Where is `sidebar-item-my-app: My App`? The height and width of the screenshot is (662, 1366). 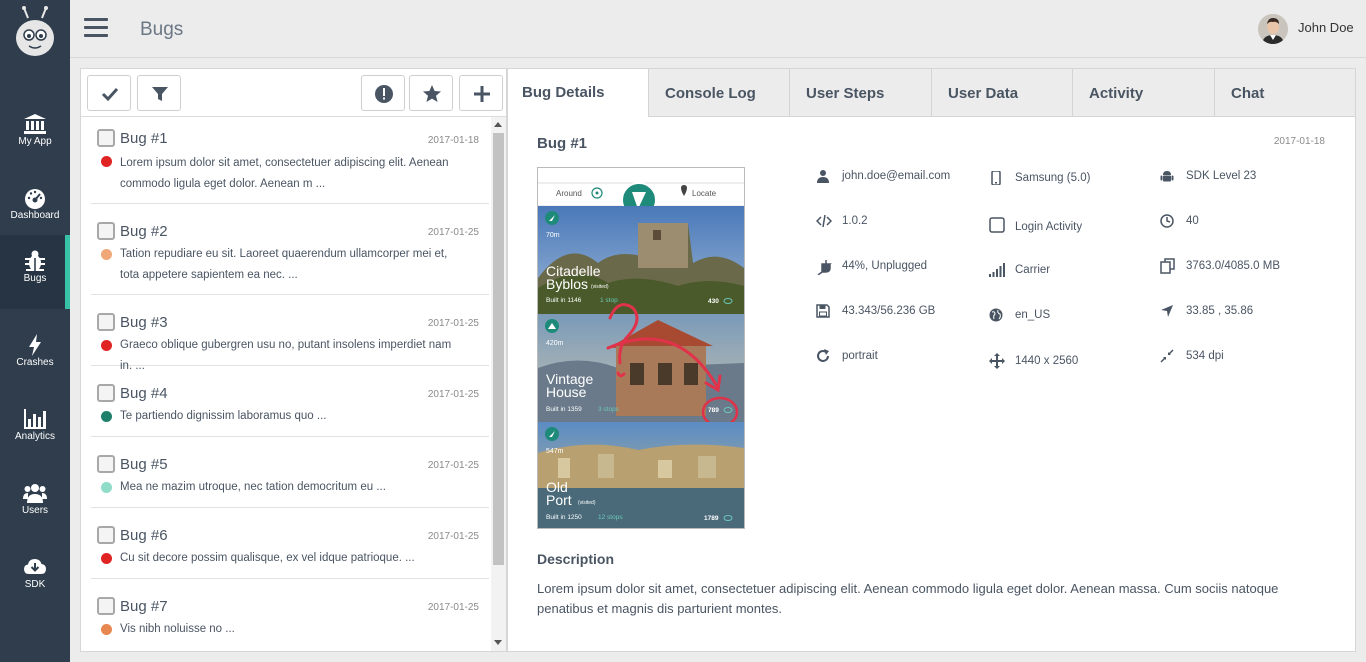 sidebar-item-my-app: My App is located at coordinates (35, 135).